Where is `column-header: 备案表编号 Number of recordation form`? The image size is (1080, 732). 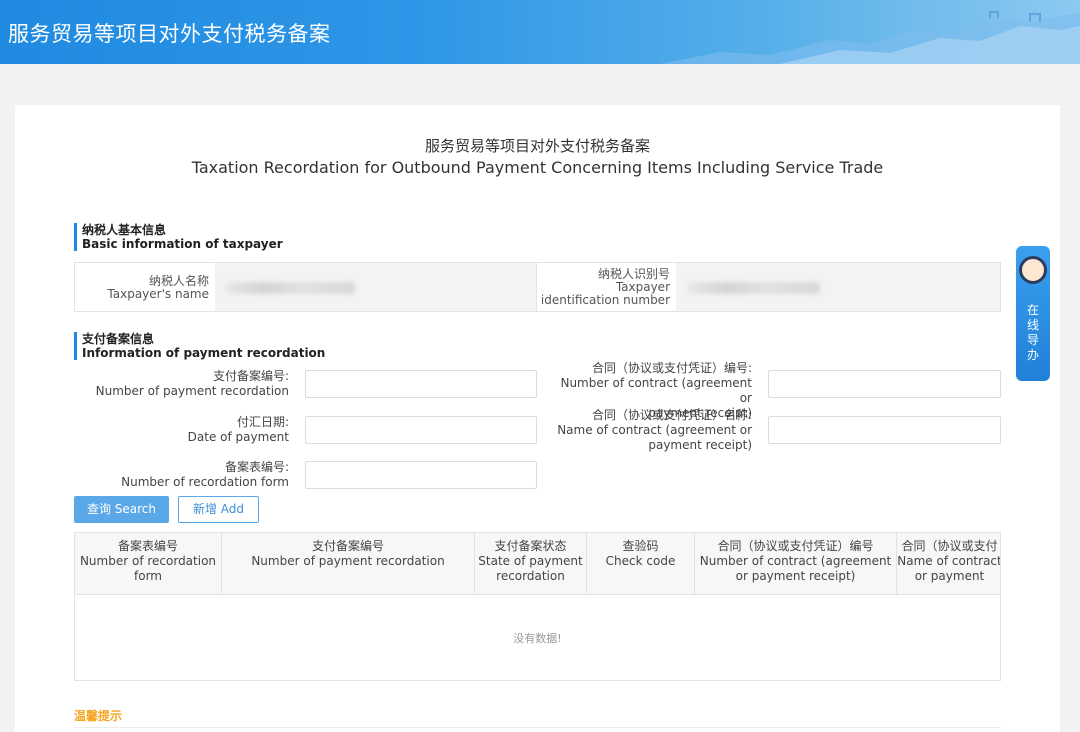 column-header: 备案表编号 Number of recordation form is located at coordinates (148, 563).